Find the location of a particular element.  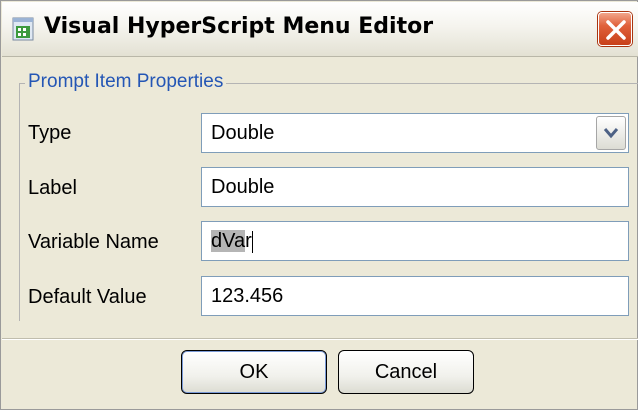

type-selected-value: Double is located at coordinates (243, 133).